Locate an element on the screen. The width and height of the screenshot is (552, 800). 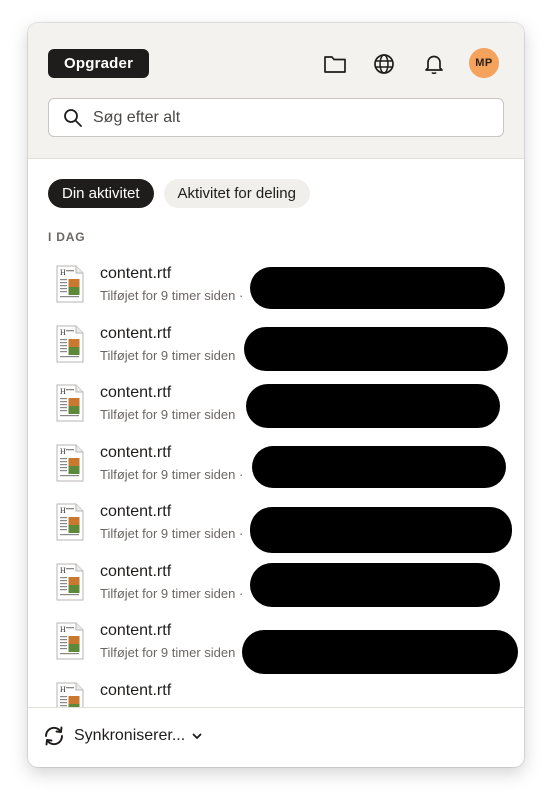
search-input is located at coordinates (293, 117).